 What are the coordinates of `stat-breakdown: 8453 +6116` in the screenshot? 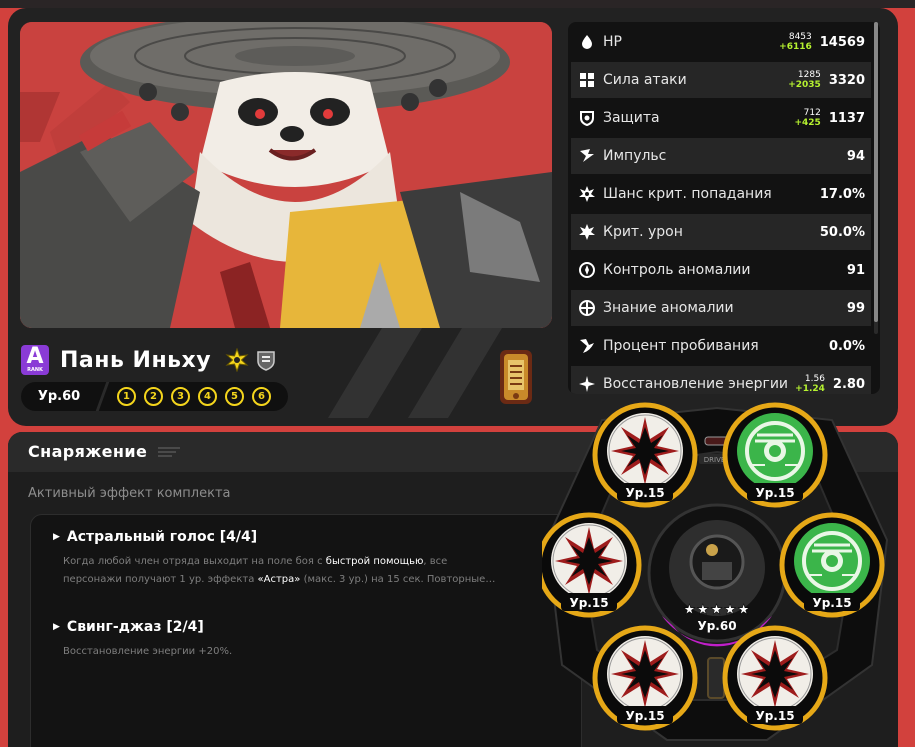 It's located at (795, 42).